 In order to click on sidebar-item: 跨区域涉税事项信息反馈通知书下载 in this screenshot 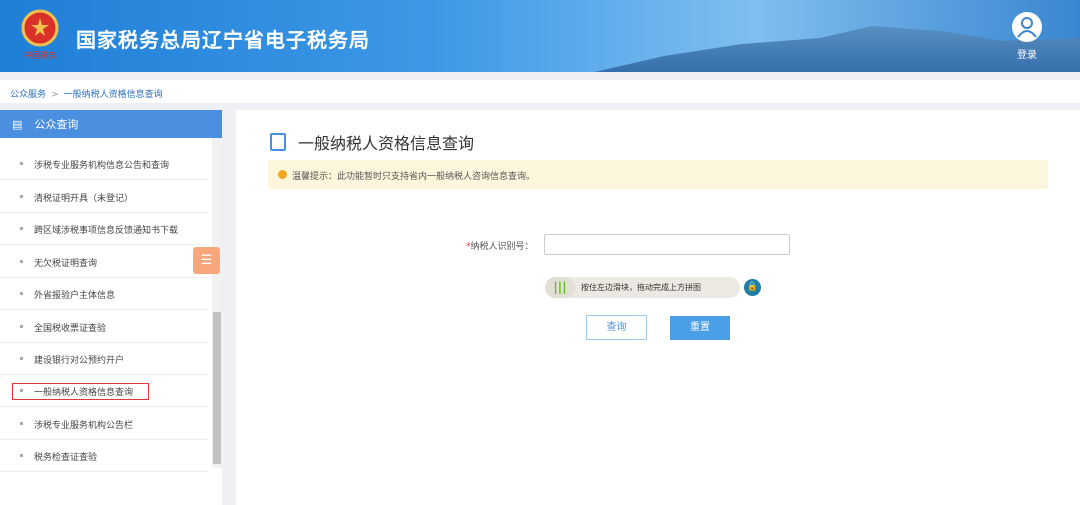, I will do `click(104, 229)`.